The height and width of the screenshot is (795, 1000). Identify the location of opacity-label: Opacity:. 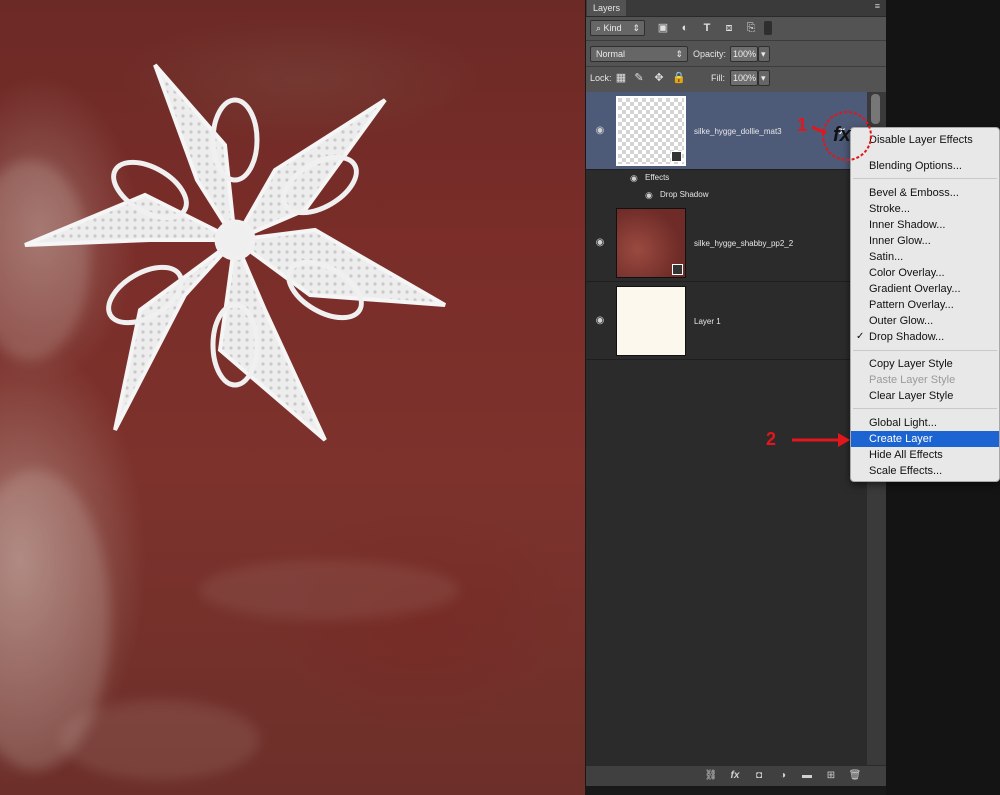
(710, 54).